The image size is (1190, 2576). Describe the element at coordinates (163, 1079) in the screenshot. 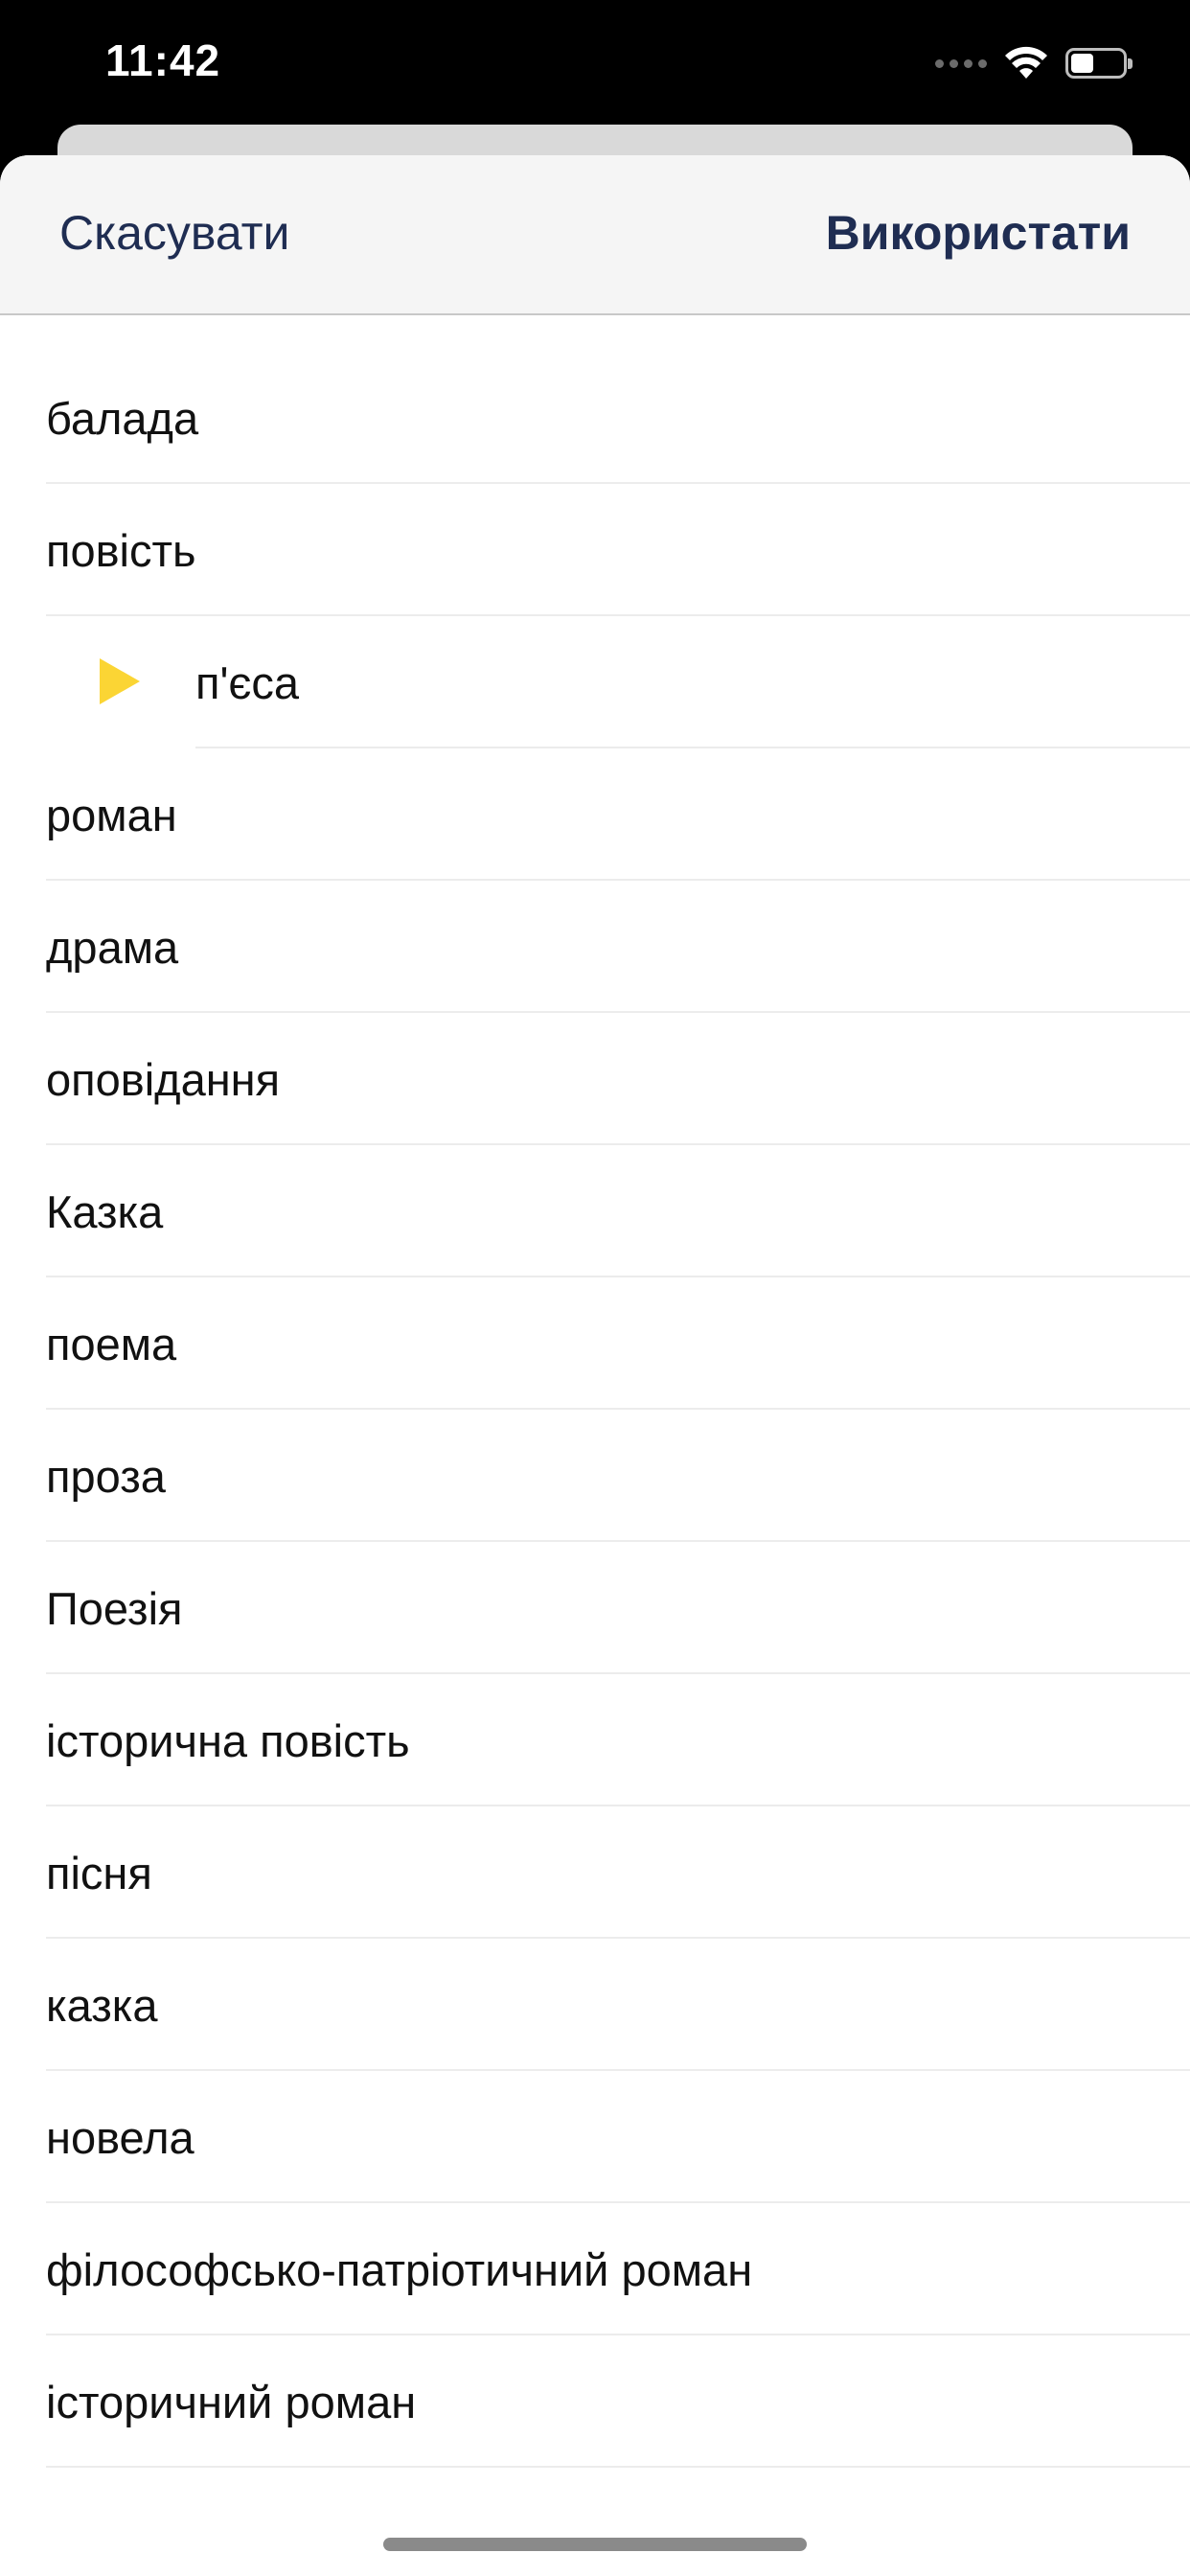

I see `list-item-label: оповідання` at that location.